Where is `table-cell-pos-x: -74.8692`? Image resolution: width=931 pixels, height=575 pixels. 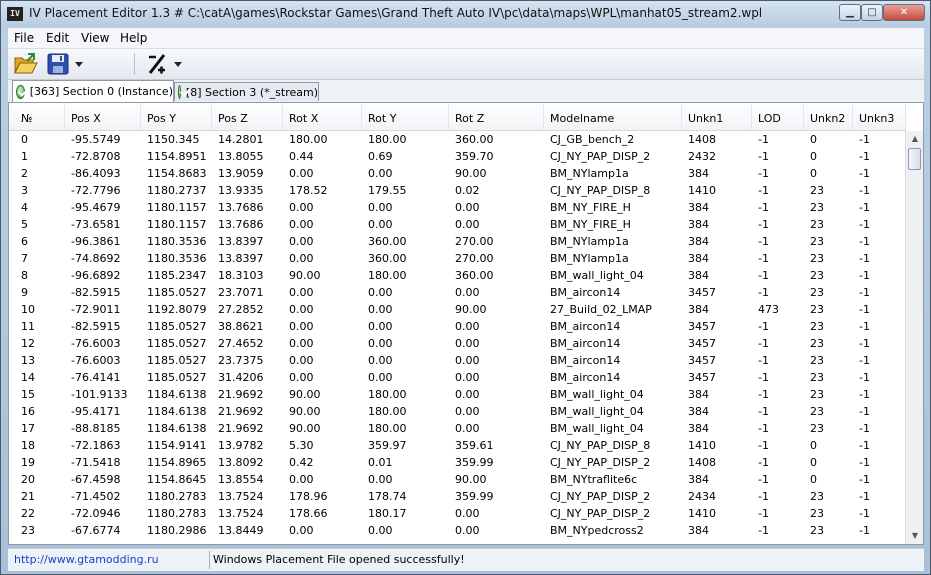
table-cell-pos-x: -74.8692 is located at coordinates (96, 258).